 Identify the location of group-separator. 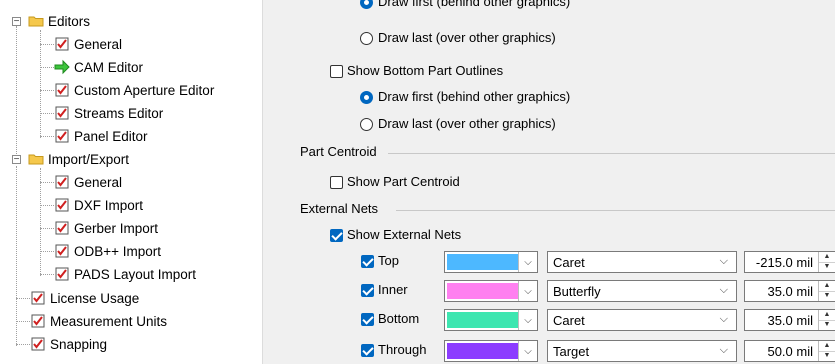
(611, 153).